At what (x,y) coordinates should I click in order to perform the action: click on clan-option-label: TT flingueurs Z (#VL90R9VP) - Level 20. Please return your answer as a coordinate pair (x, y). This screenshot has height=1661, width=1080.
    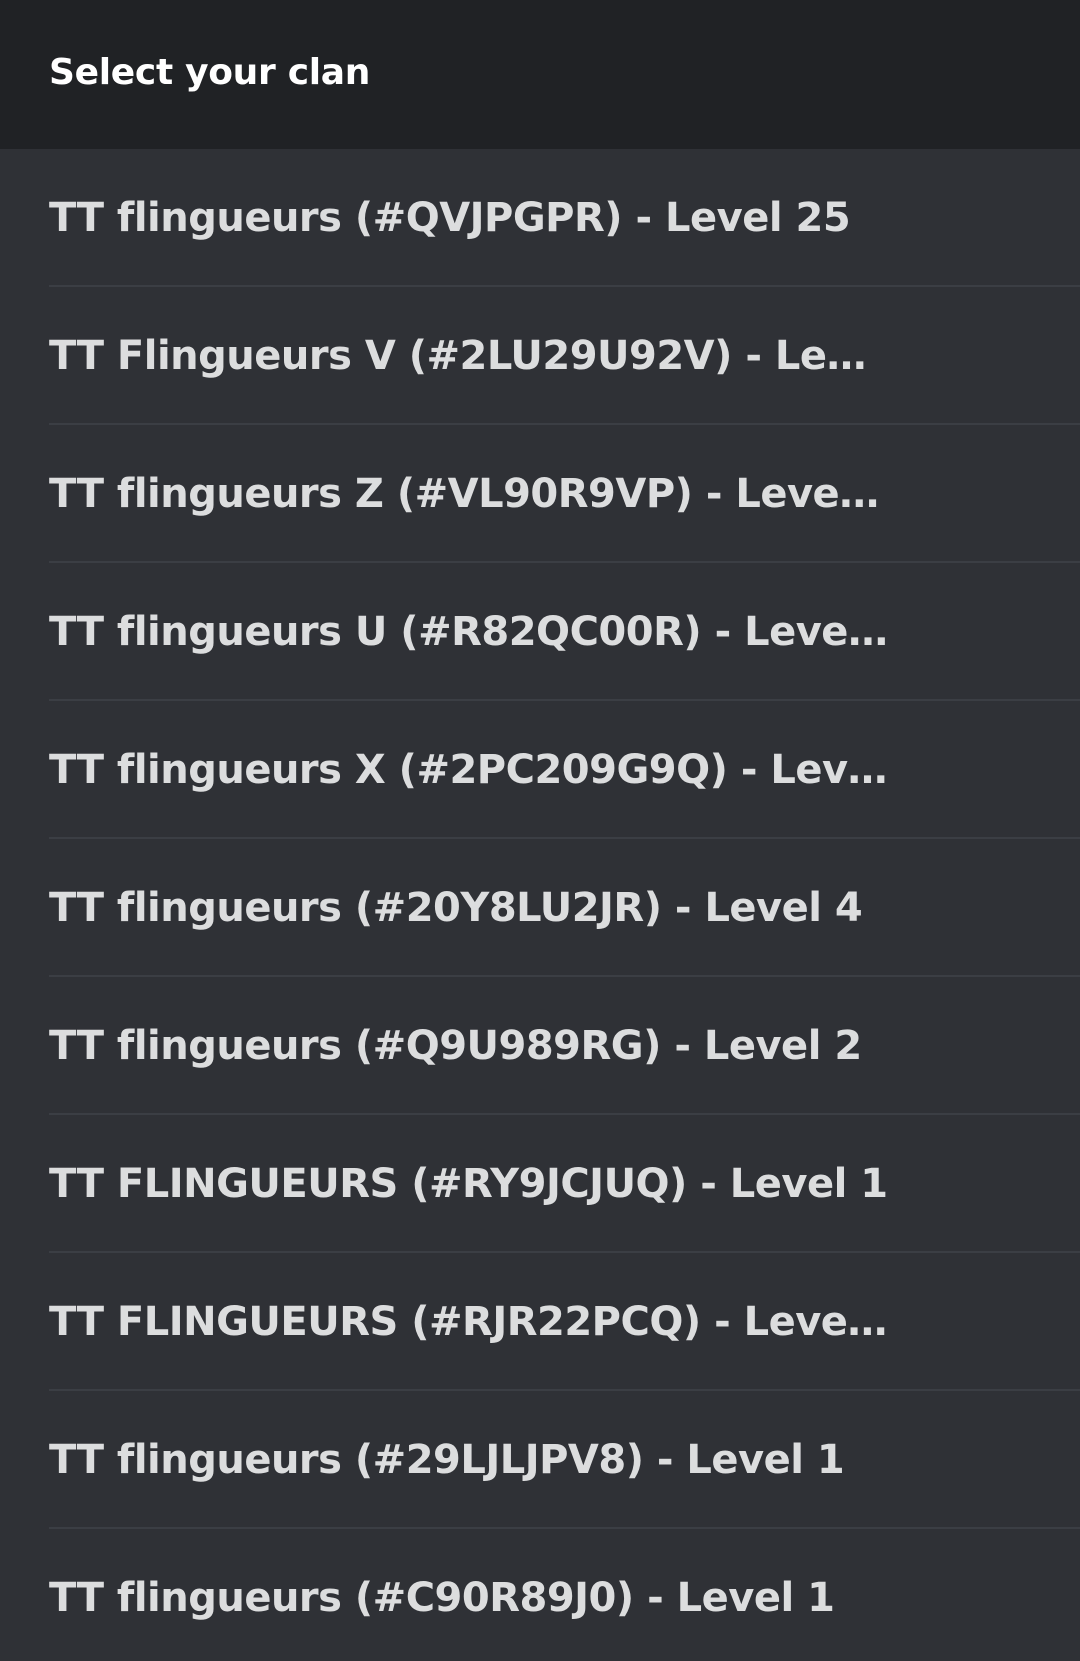
    Looking at the image, I should click on (469, 494).